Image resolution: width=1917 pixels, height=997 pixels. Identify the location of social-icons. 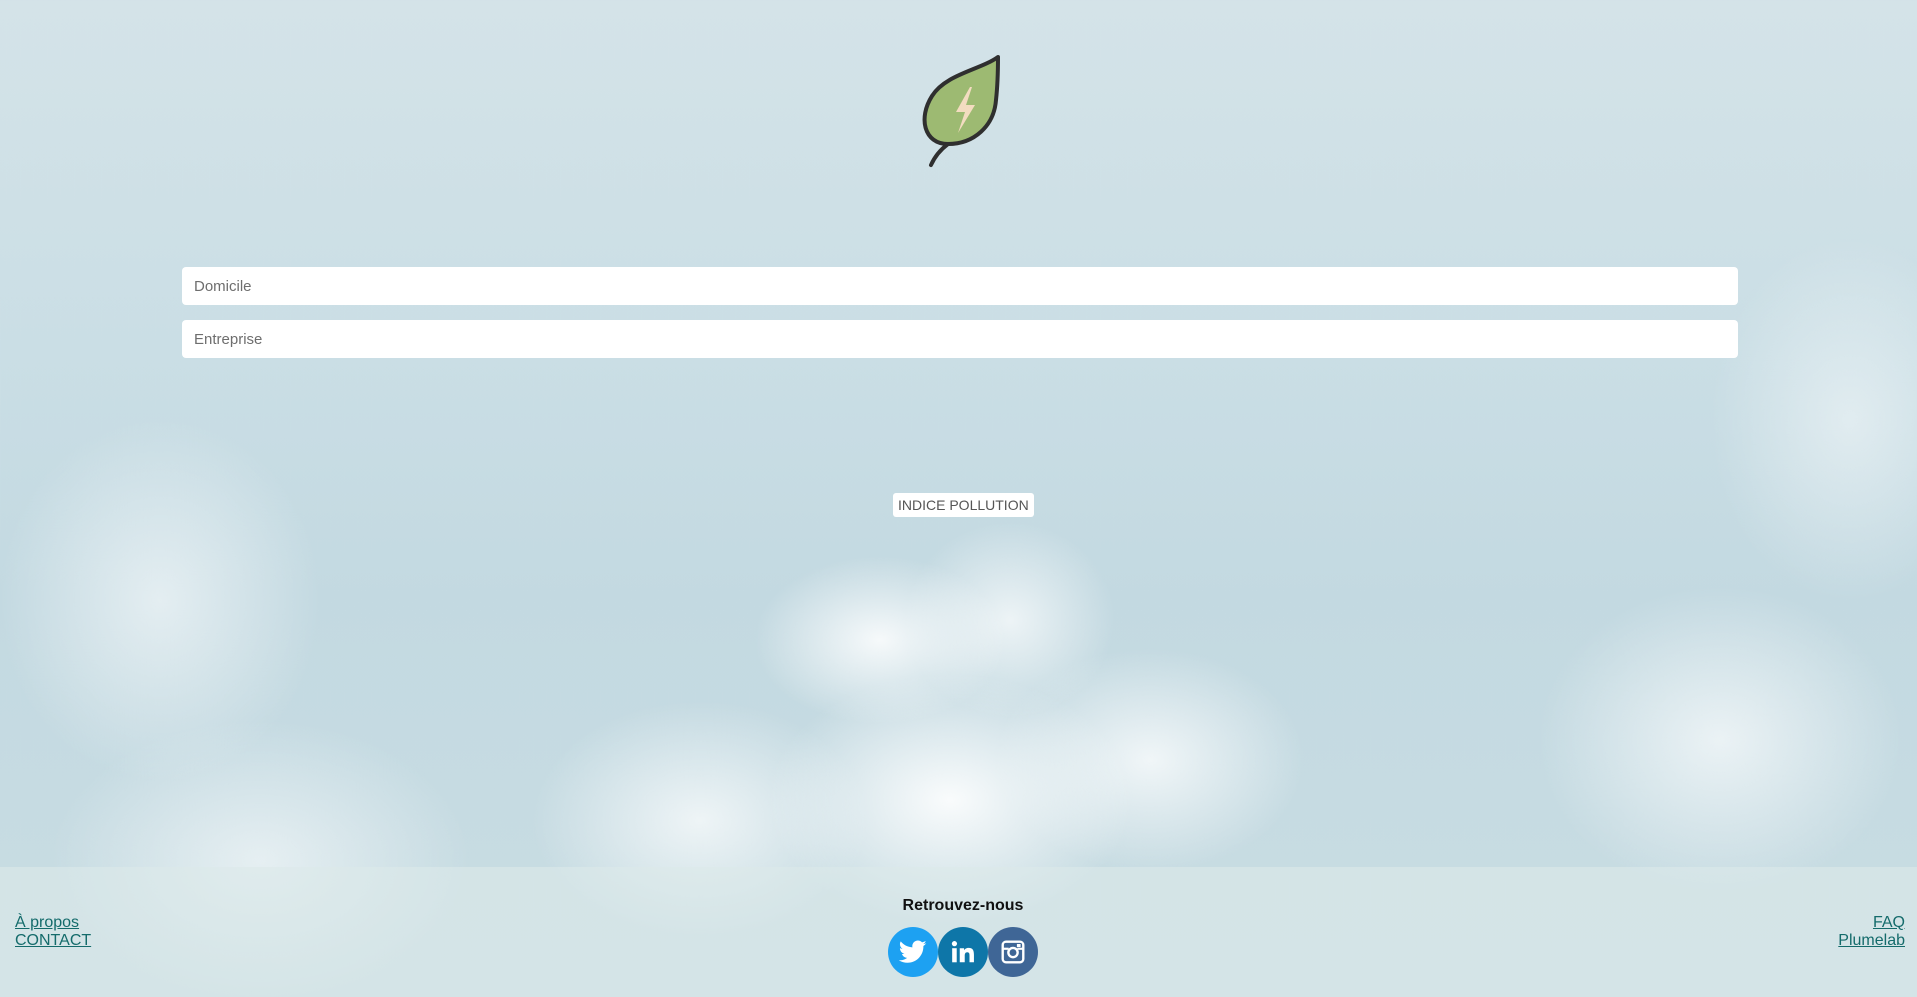
(958, 952).